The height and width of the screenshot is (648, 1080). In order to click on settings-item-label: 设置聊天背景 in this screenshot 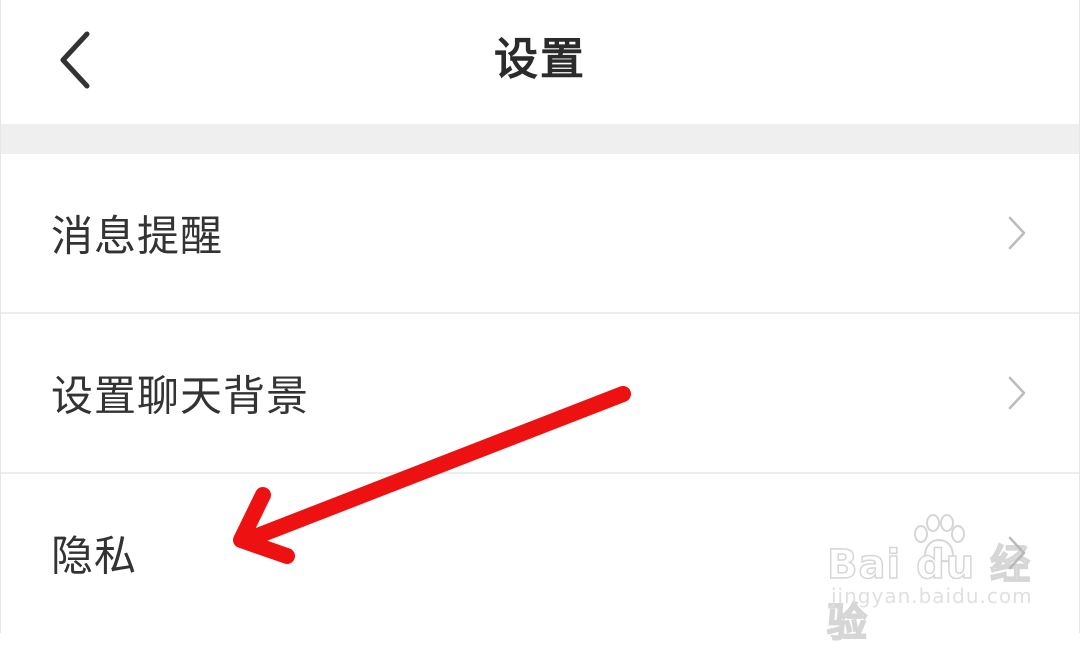, I will do `click(180, 396)`.